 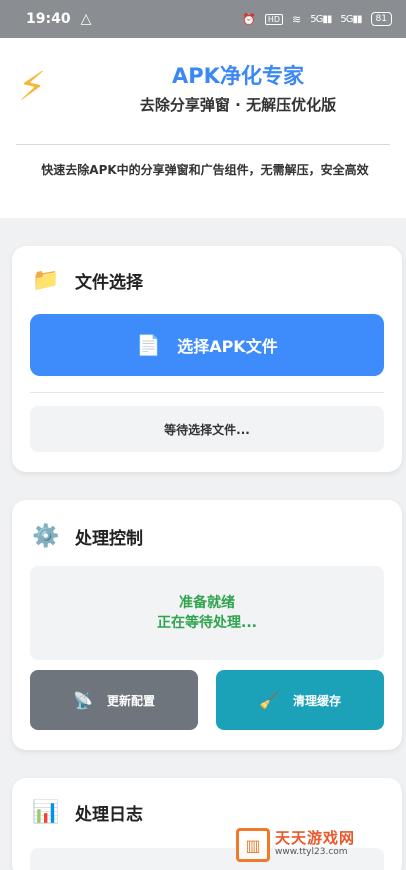 What do you see at coordinates (149, 345) in the screenshot?
I see `document-icon: 📄` at bounding box center [149, 345].